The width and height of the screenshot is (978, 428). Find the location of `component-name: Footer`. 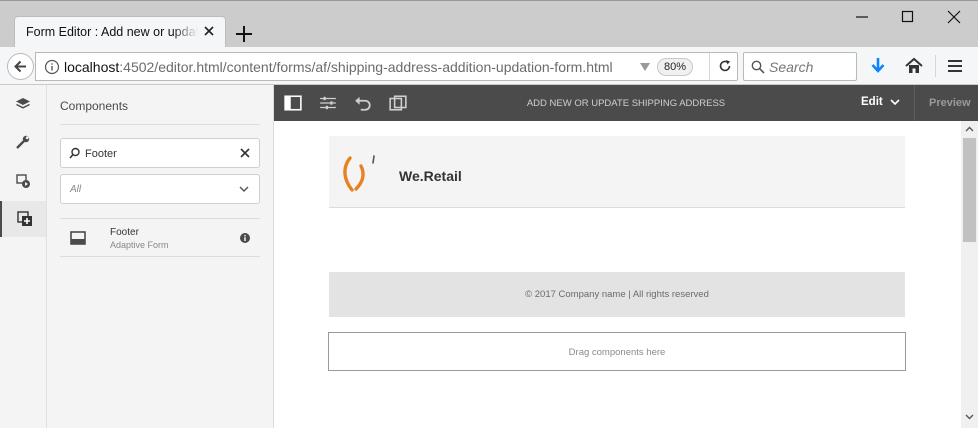

component-name: Footer is located at coordinates (124, 232).